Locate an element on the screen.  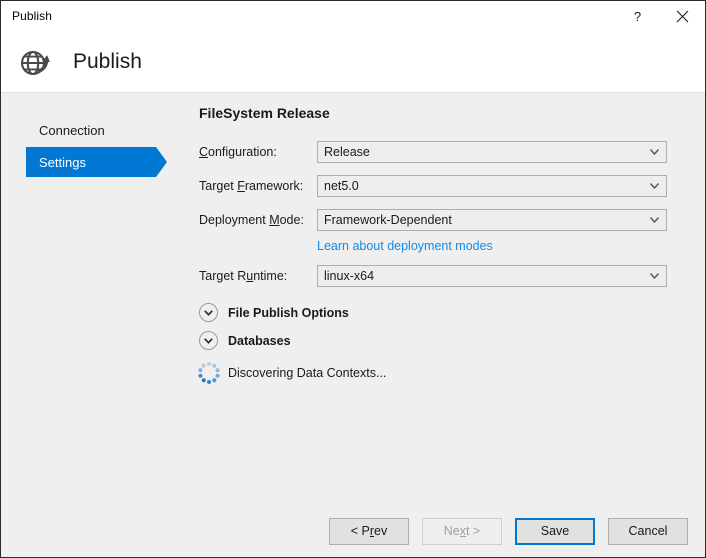
label-mnemonic: C is located at coordinates (204, 152).